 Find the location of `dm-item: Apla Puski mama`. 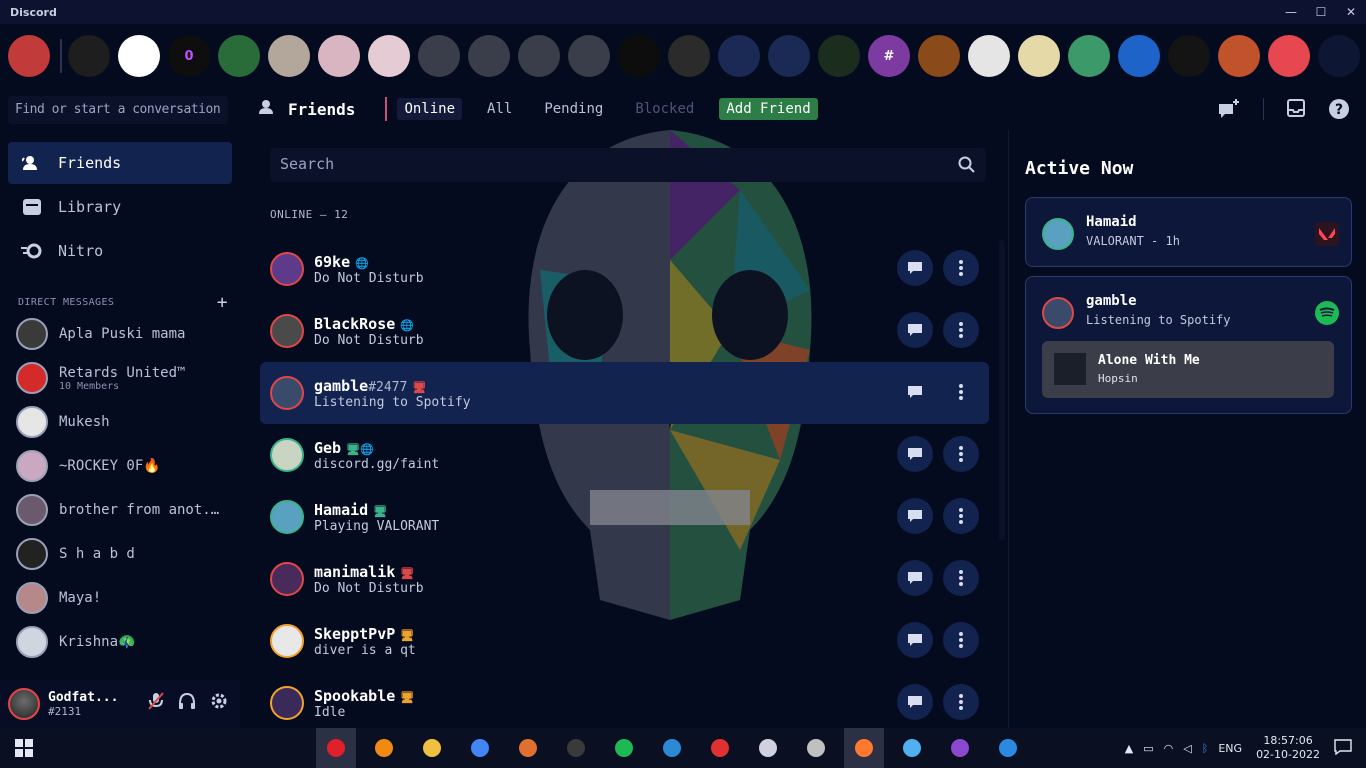

dm-item: Apla Puski mama is located at coordinates (123, 334).